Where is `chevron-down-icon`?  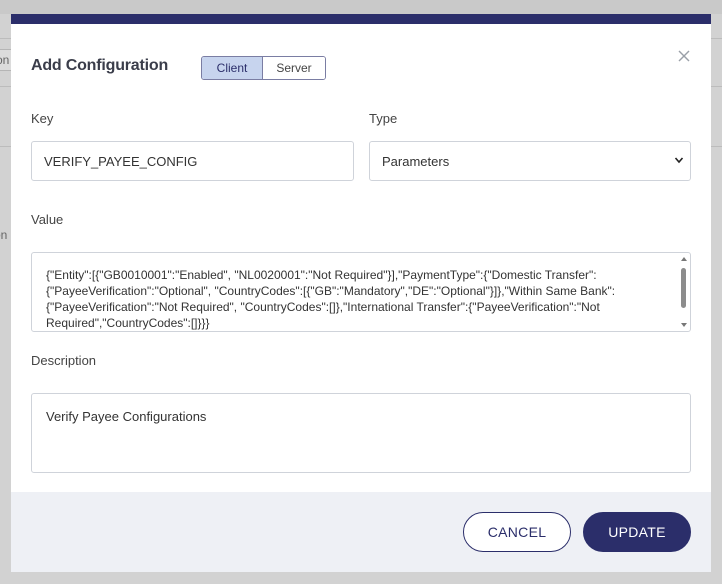 chevron-down-icon is located at coordinates (679, 160).